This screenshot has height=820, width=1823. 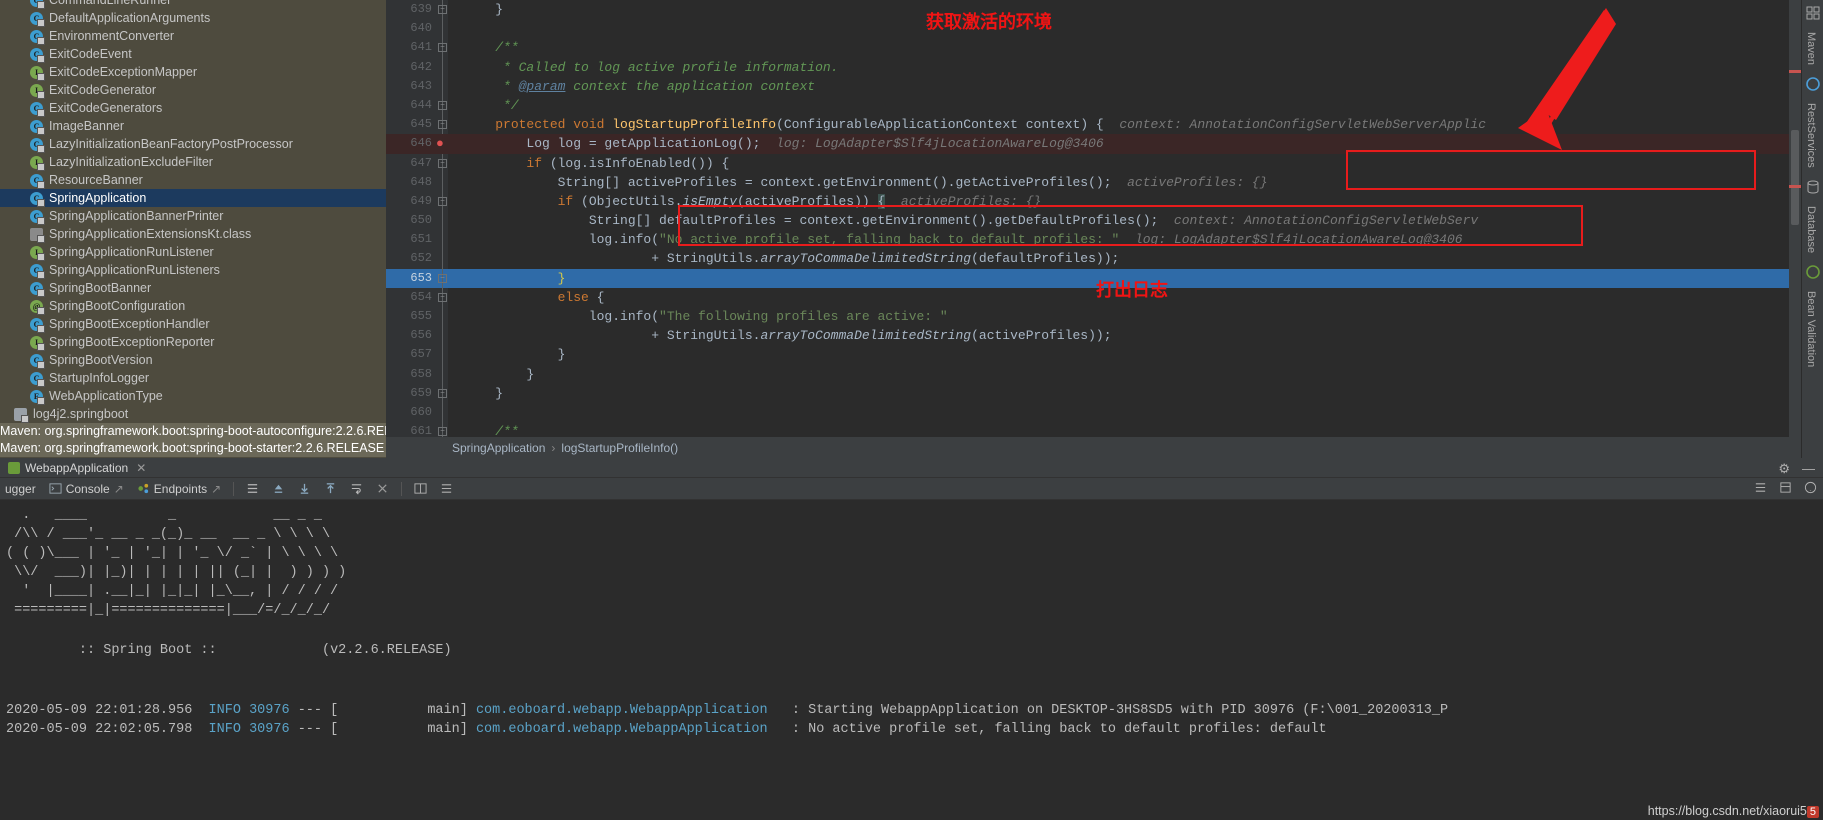 What do you see at coordinates (1813, 84) in the screenshot?
I see `rest-icon` at bounding box center [1813, 84].